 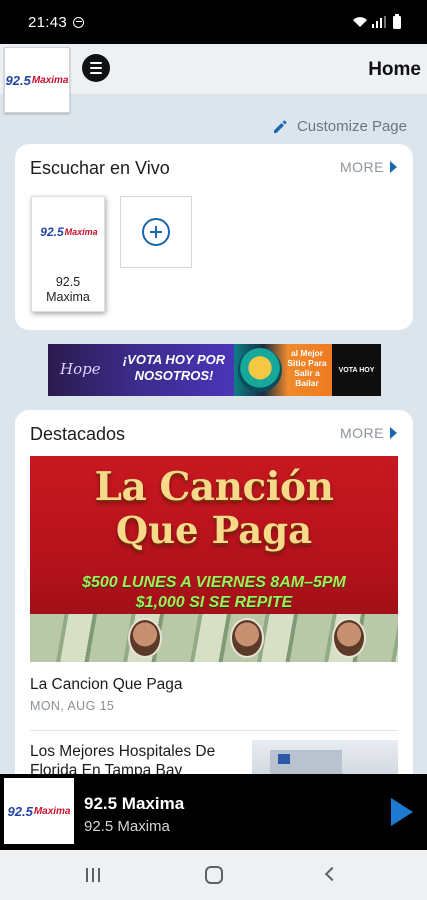 I want to click on add-station-button, so click(x=156, y=232).